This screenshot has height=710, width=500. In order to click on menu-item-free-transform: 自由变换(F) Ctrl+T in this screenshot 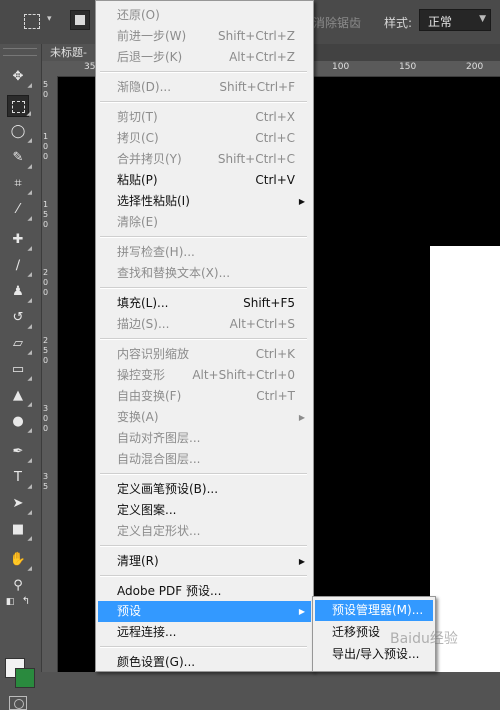, I will do `click(204, 396)`.